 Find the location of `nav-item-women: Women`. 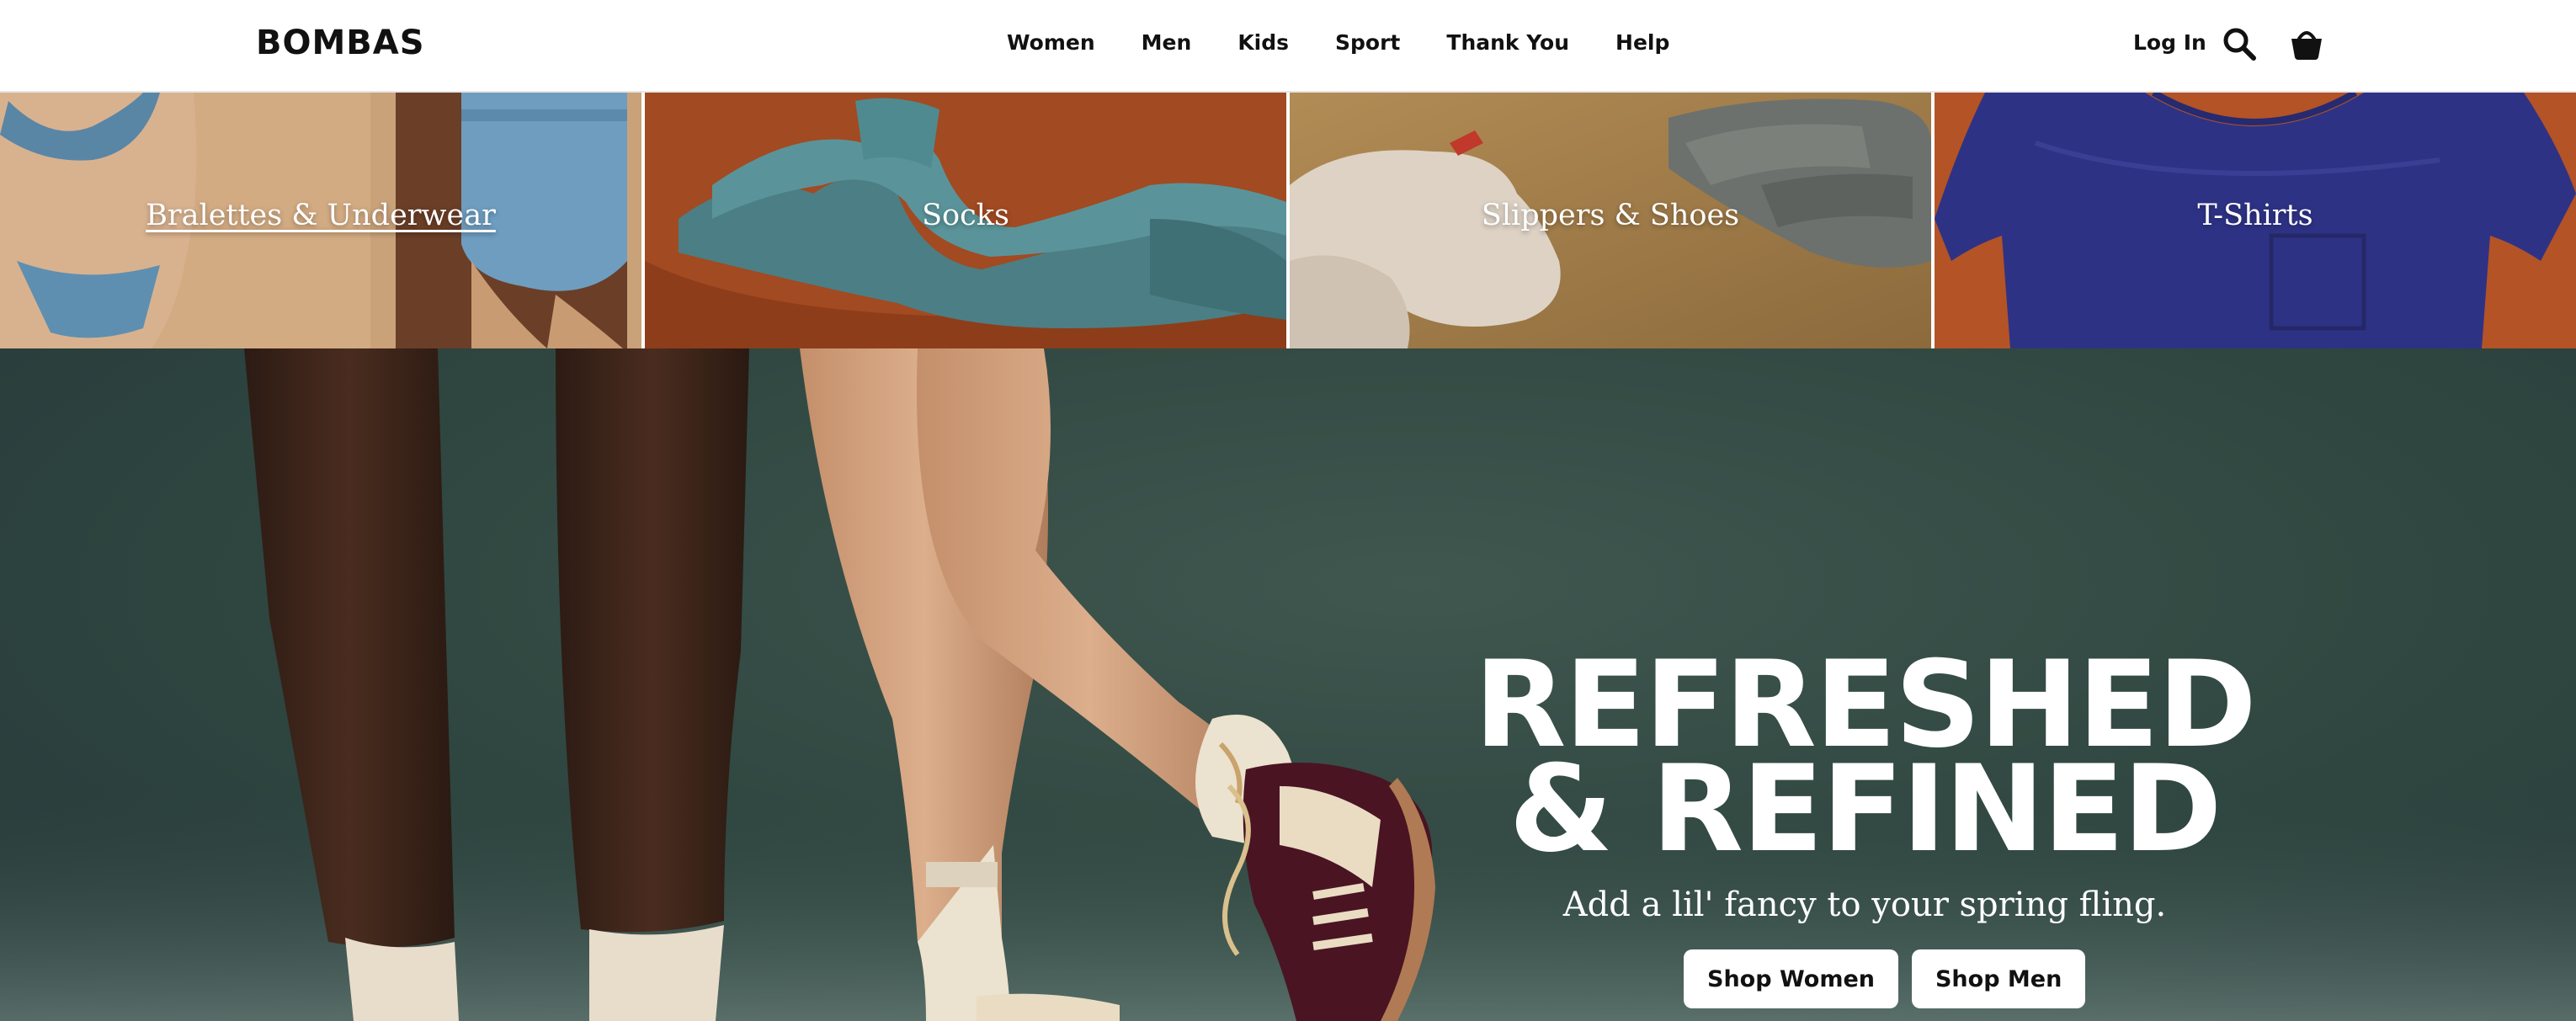

nav-item-women: Women is located at coordinates (1051, 42).